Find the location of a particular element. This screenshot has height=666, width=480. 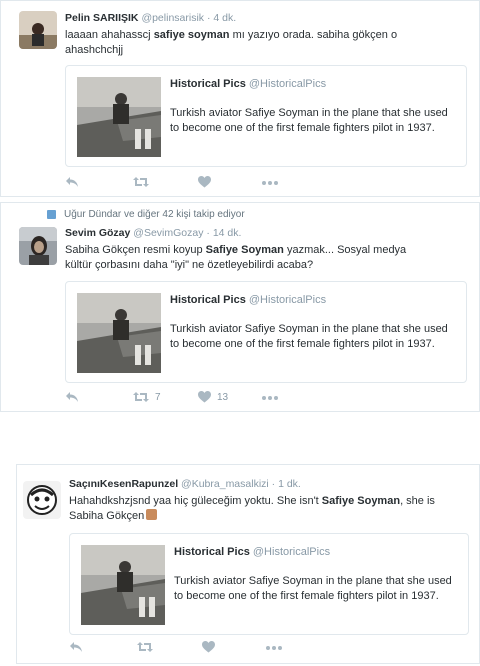

tweet-text-bold: safiye soyman is located at coordinates (191, 35).